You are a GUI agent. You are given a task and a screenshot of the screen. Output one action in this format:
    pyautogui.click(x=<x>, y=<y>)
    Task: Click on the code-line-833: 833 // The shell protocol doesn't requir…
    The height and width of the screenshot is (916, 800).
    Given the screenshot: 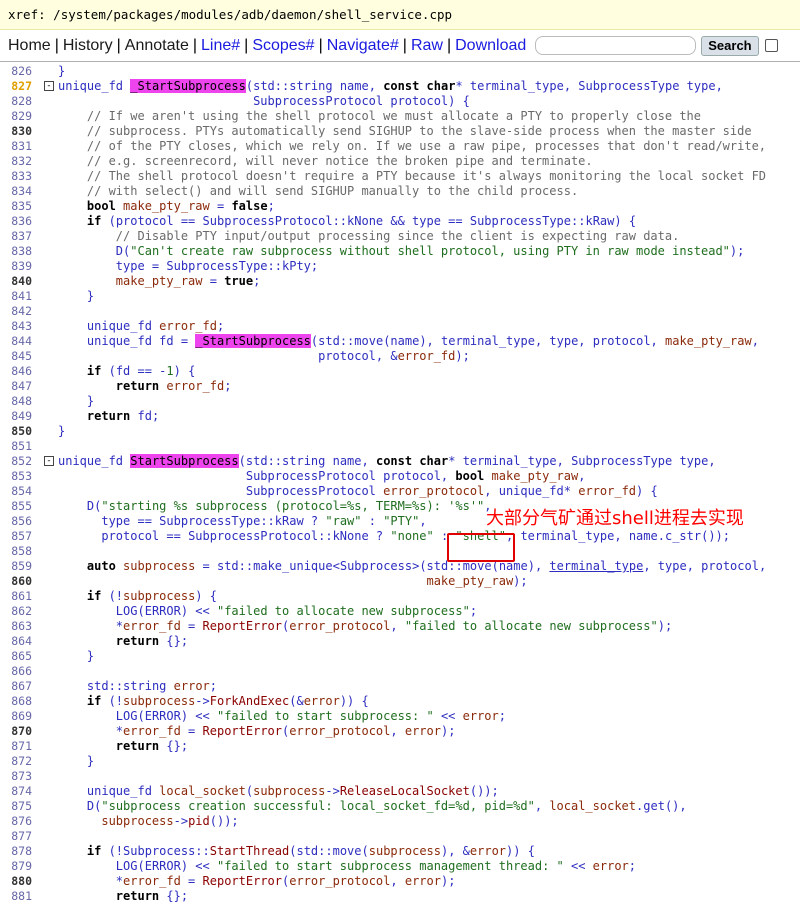 What is the action you would take?
    pyautogui.click(x=400, y=176)
    